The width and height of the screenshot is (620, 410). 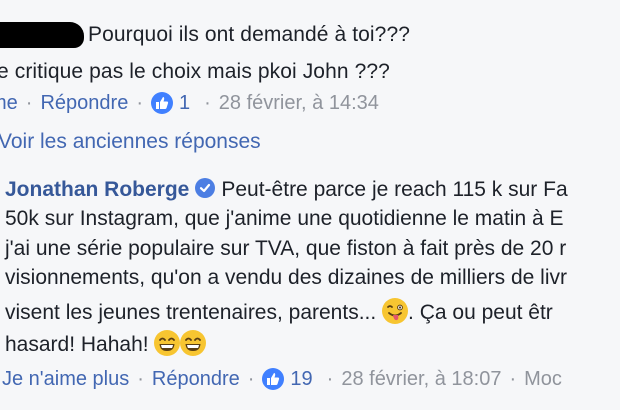 I want to click on redacted-name-bar, so click(x=42, y=35).